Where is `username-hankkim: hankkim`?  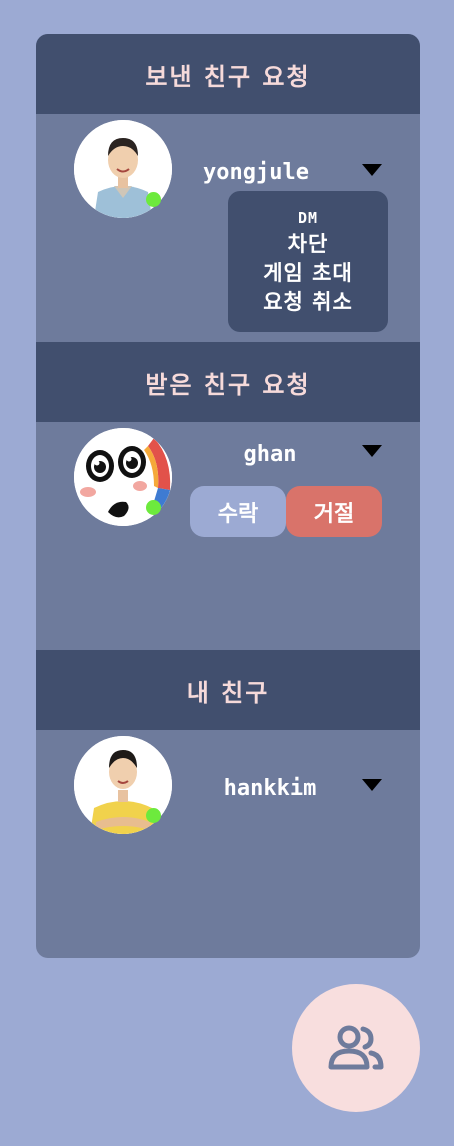
username-hankkim: hankkim is located at coordinates (270, 788).